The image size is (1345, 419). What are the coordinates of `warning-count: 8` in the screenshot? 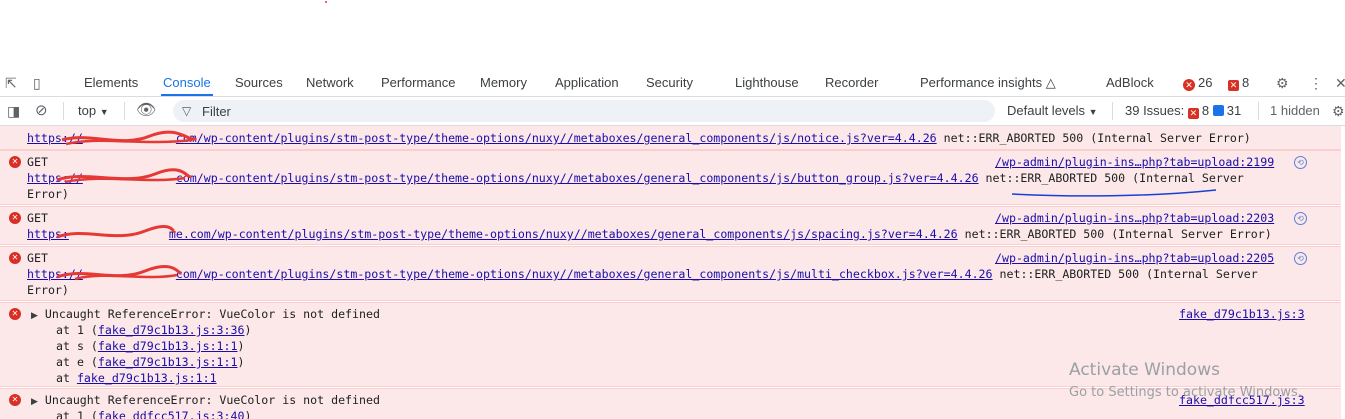 It's located at (1246, 82).